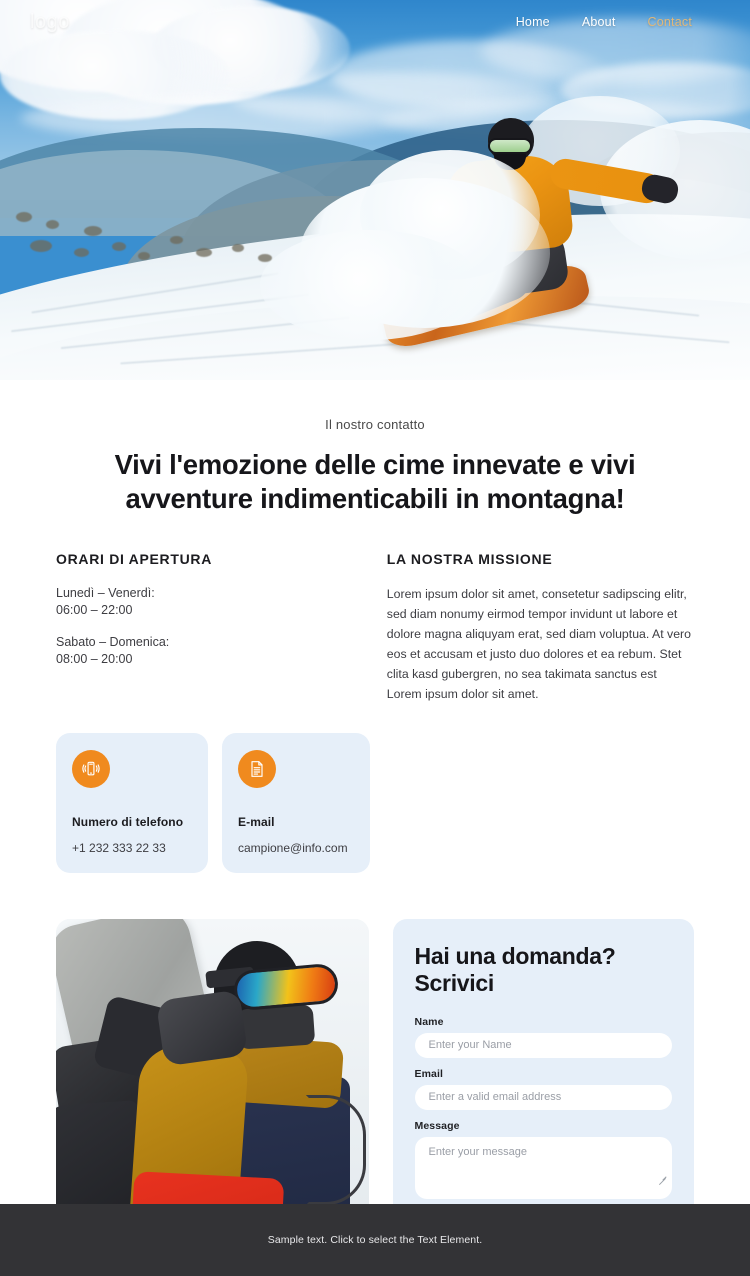  I want to click on weekend-days: Sabato – Domenica:, so click(113, 642).